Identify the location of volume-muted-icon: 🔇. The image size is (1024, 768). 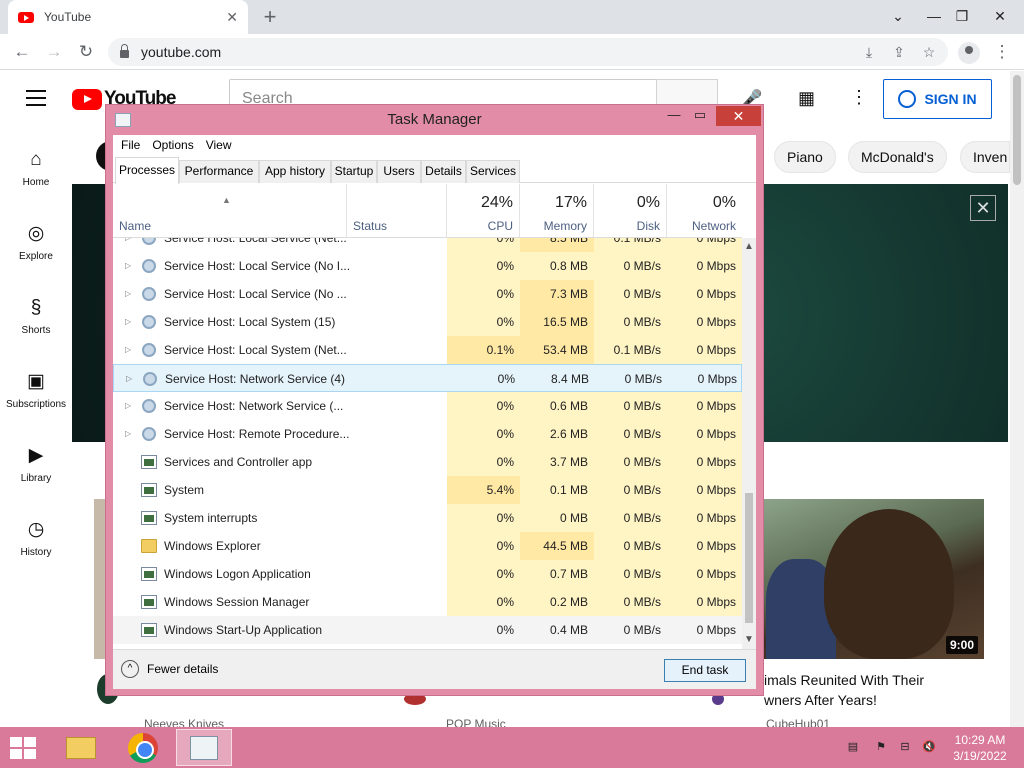
(929, 747).